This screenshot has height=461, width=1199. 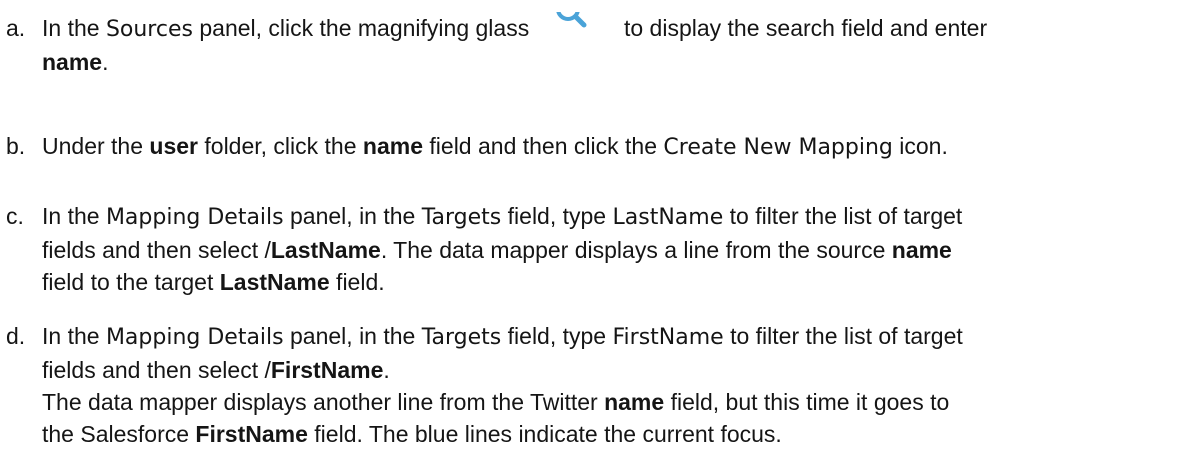 What do you see at coordinates (16, 28) in the screenshot?
I see `step-marker: a.` at bounding box center [16, 28].